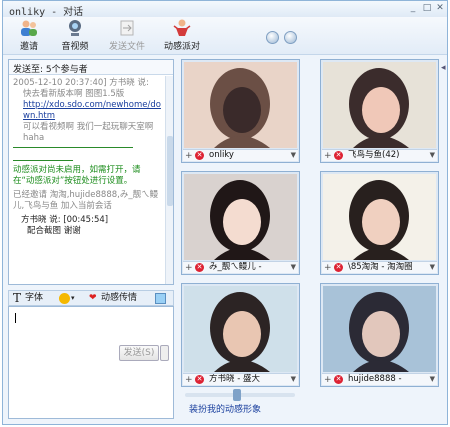  Describe the element at coordinates (64, 298) in the screenshot. I see `emoticon-icon` at that location.